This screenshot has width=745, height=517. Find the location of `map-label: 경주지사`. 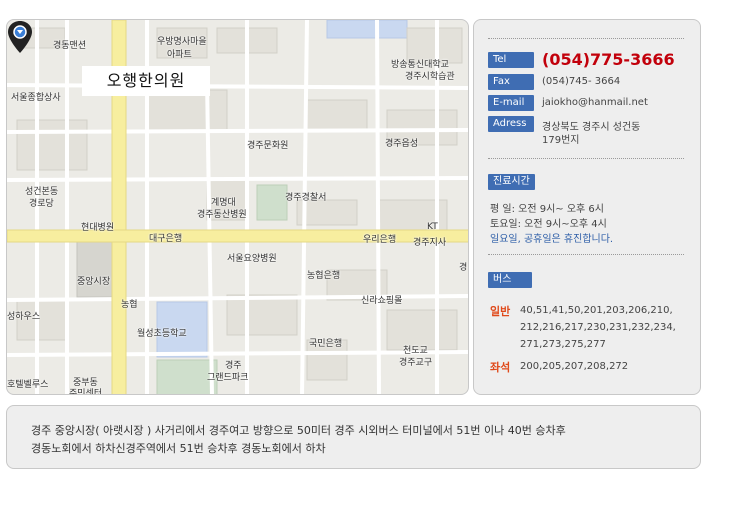

map-label: 경주지사 is located at coordinates (430, 243).